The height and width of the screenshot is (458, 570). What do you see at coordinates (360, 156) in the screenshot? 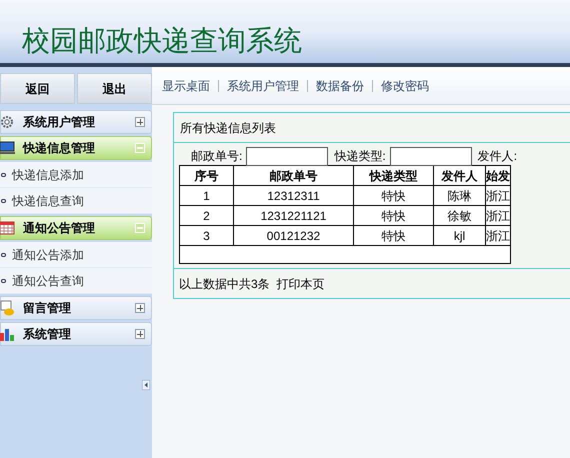
I see `field-label: 快递类型:` at bounding box center [360, 156].